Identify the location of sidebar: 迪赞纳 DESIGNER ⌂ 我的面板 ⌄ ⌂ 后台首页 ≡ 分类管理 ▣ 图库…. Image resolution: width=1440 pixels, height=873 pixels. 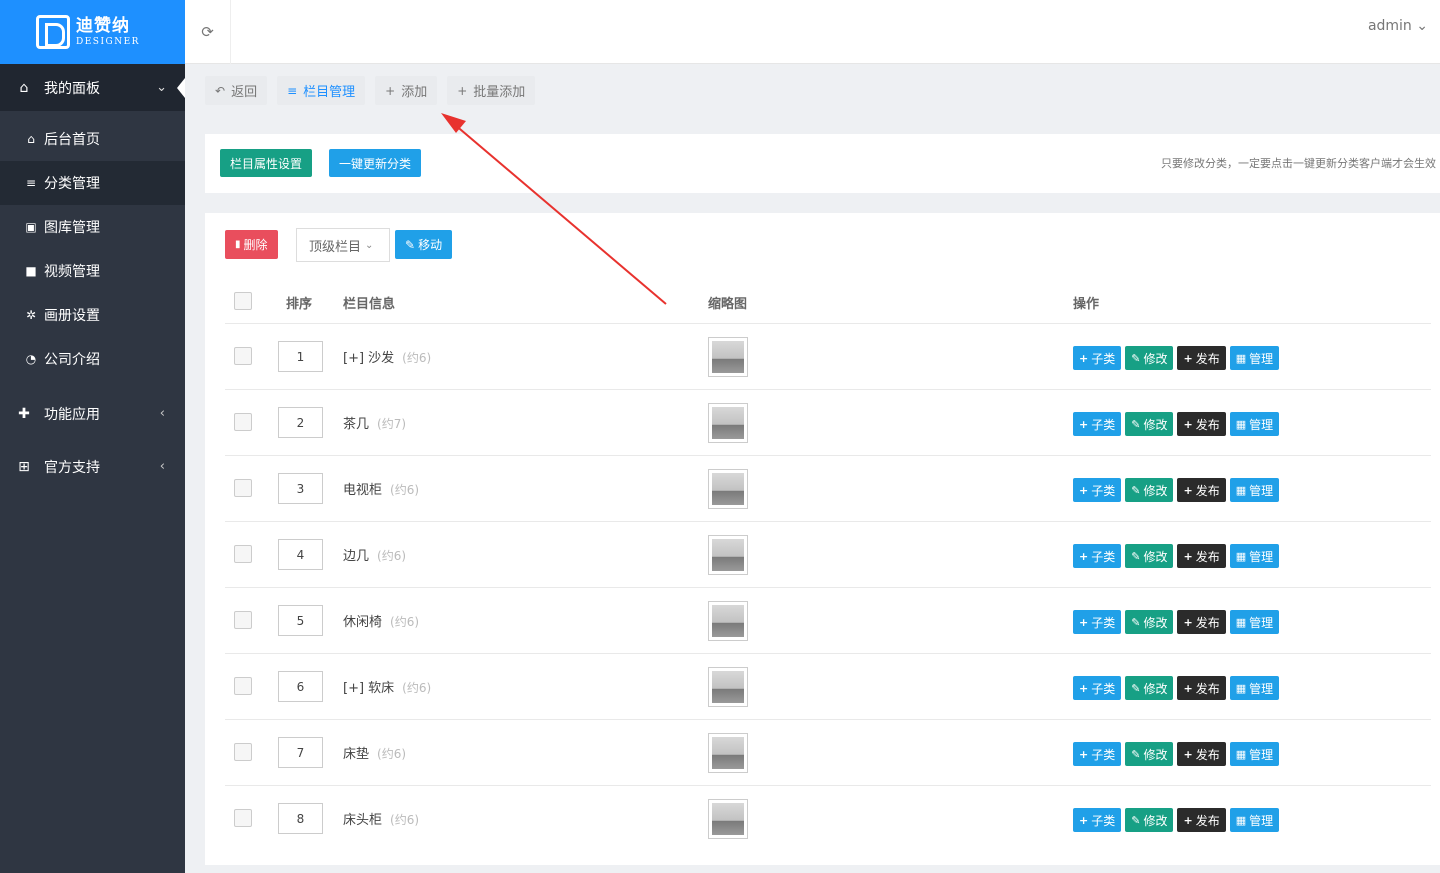
(92, 436).